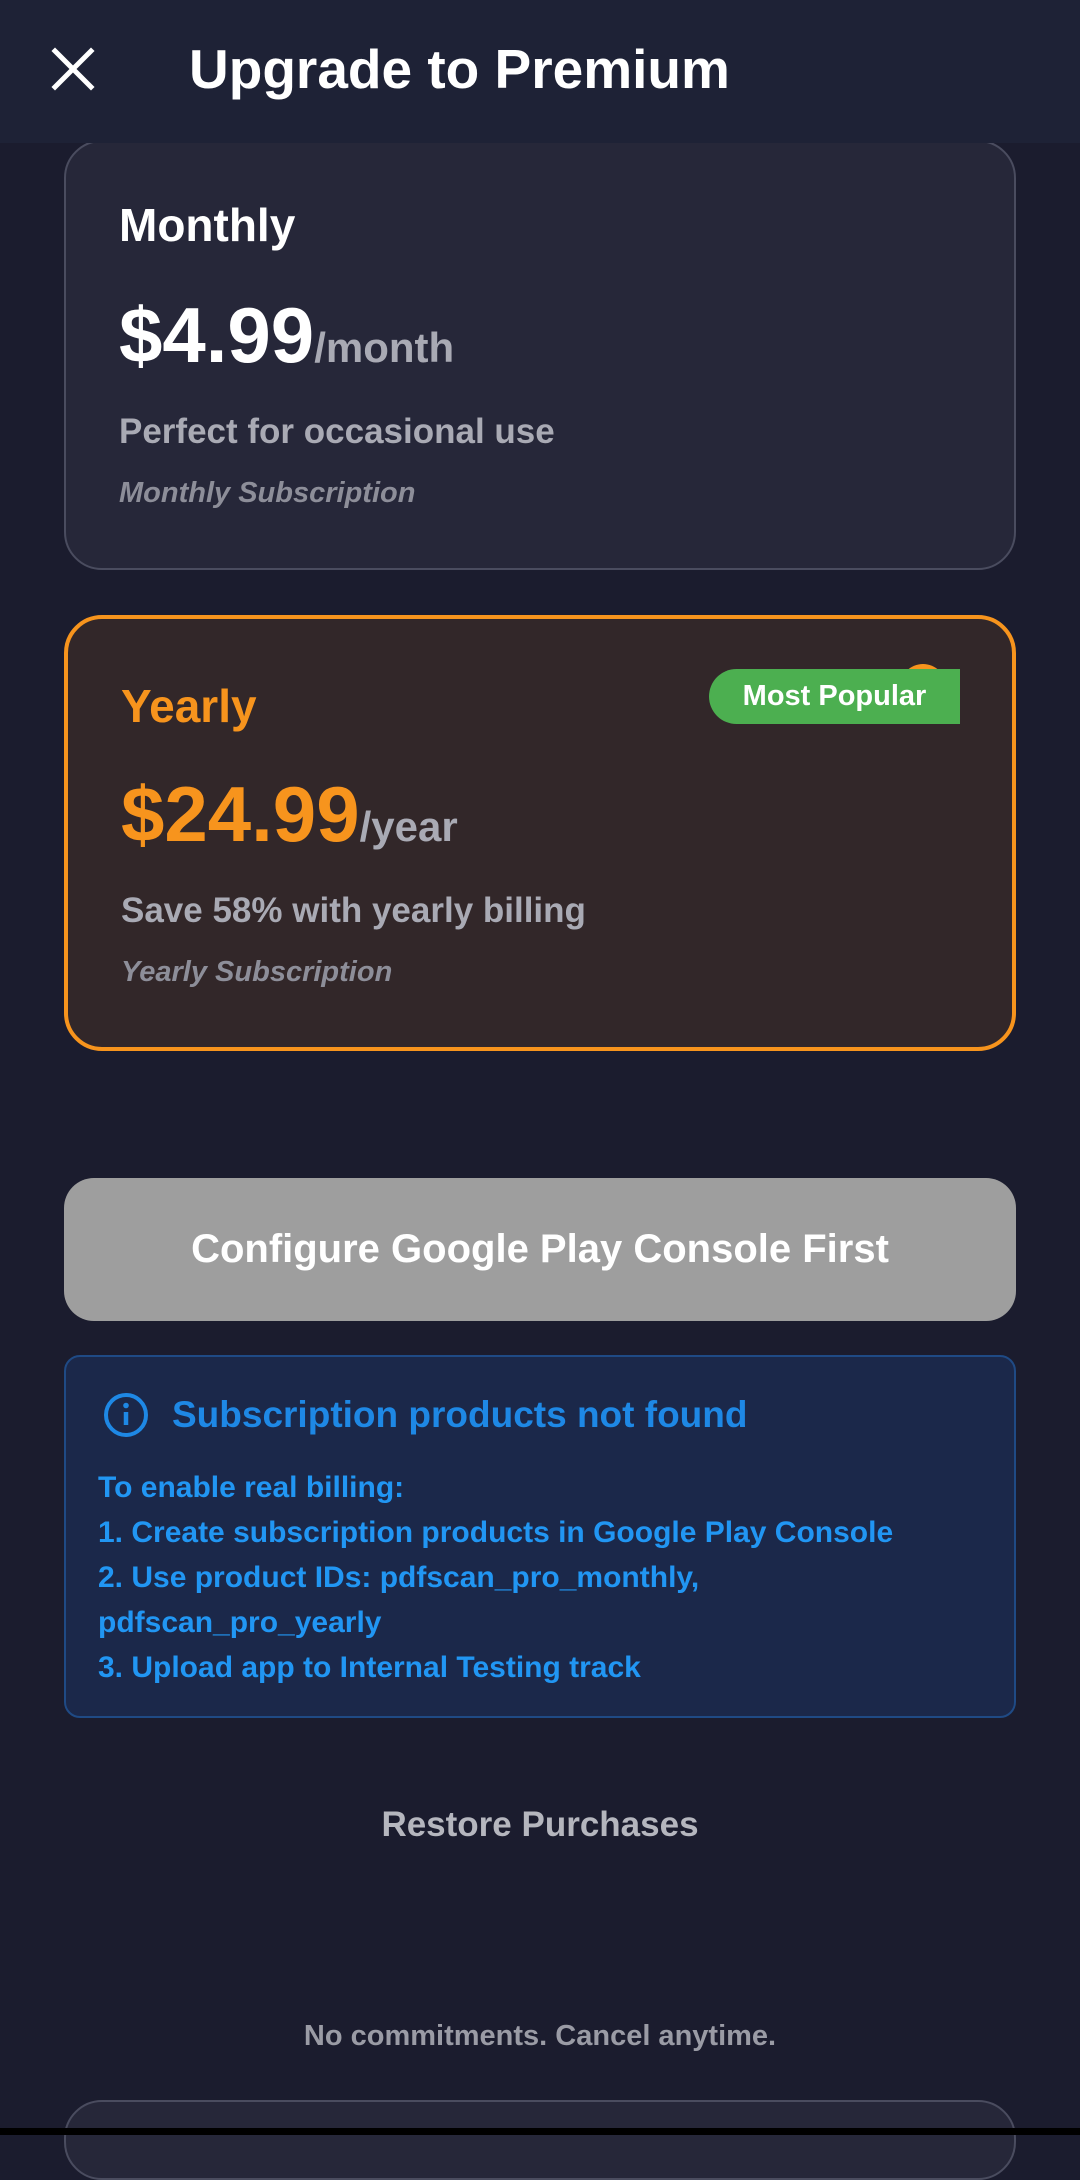 The width and height of the screenshot is (1080, 2180). I want to click on close-button, so click(73, 69).